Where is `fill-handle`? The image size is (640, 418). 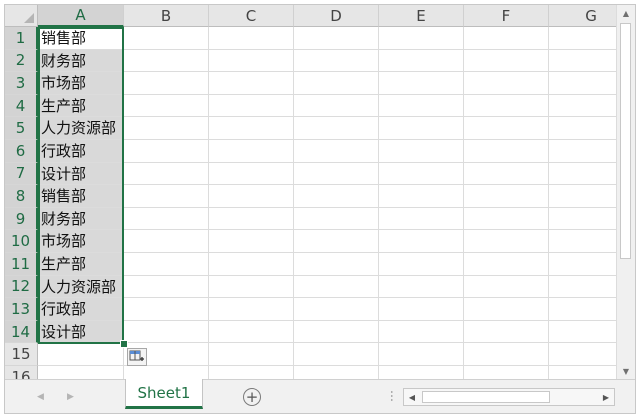 fill-handle is located at coordinates (124, 344).